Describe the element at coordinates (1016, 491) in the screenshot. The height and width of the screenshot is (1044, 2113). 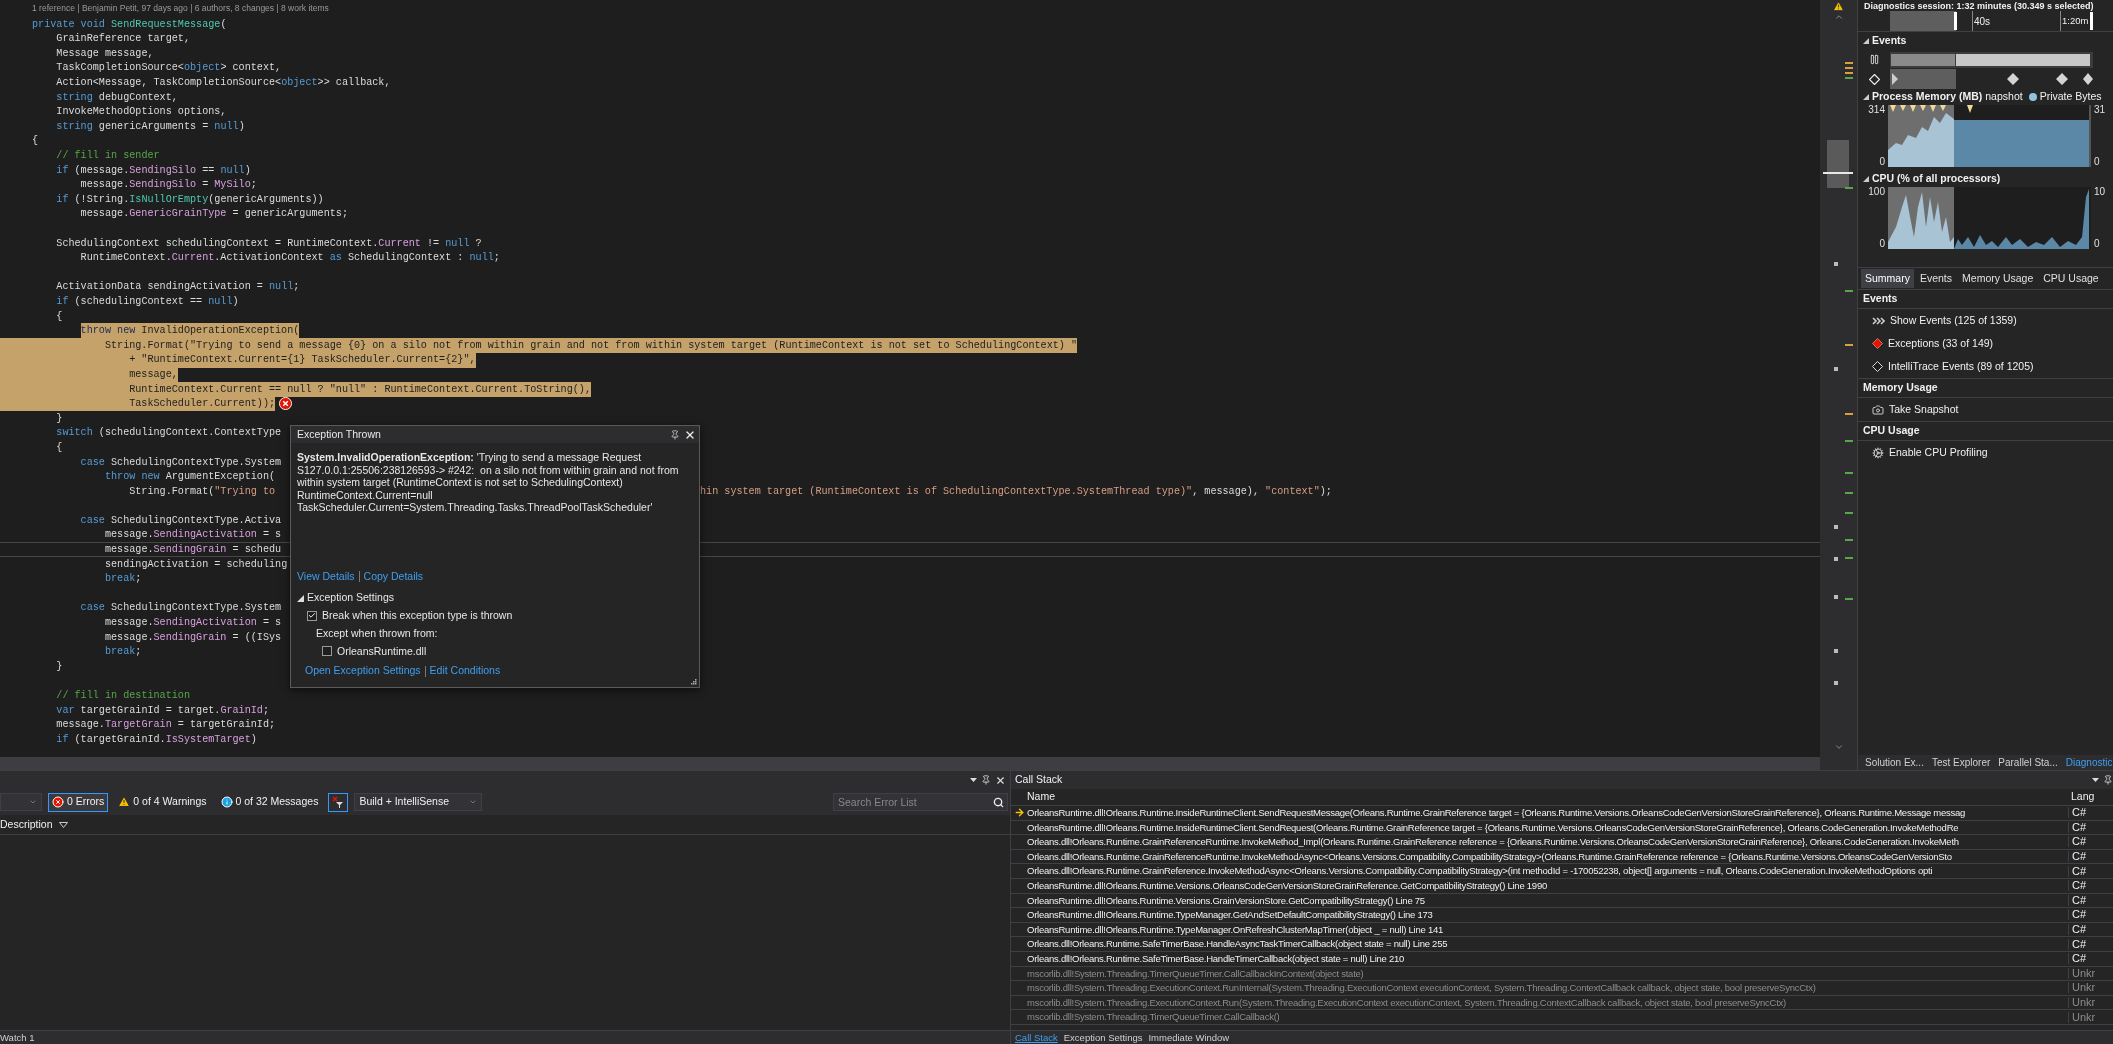
I see `code-line: hin system target (RuntimeContext is of SchedulingContextType.SystemThread type)", message), "context");` at that location.